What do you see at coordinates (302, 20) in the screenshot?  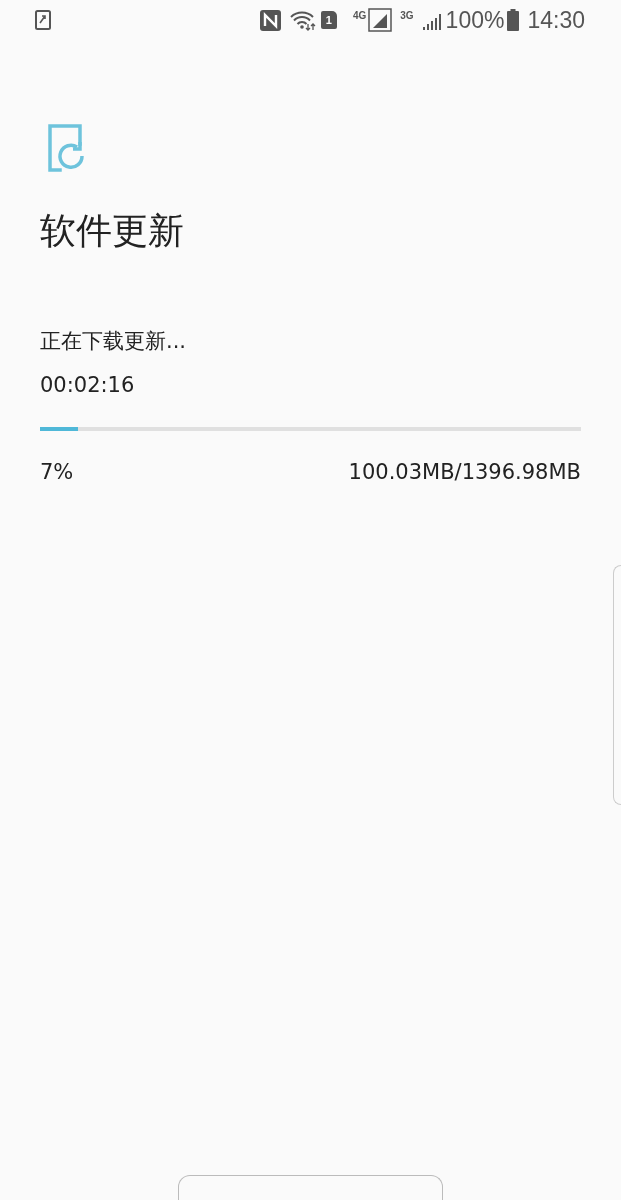 I see `wifi-icon` at bounding box center [302, 20].